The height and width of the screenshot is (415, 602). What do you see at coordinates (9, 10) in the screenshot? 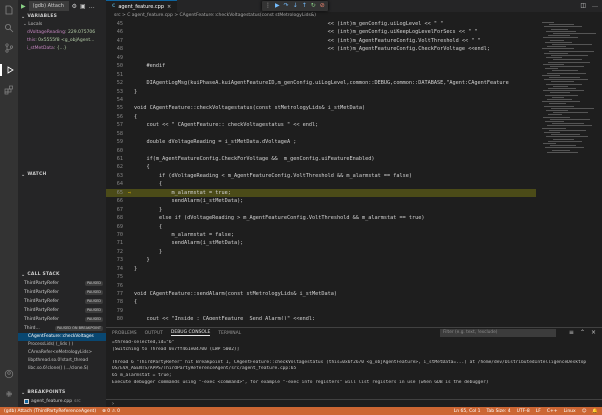
I see `explorer-icon` at bounding box center [9, 10].